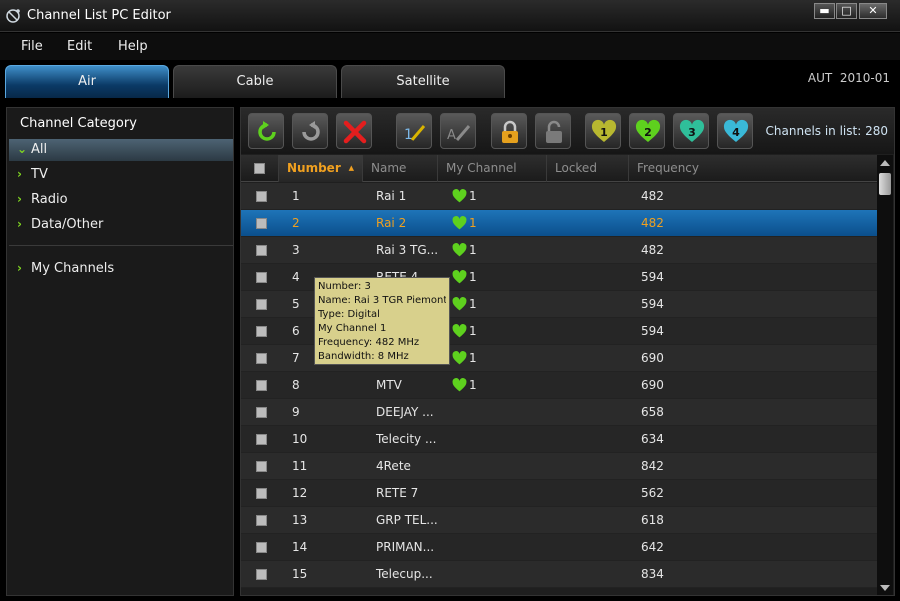 Image resolution: width=900 pixels, height=601 pixels. Describe the element at coordinates (121, 269) in the screenshot. I see `category-my-channels: › My Channels` at that location.